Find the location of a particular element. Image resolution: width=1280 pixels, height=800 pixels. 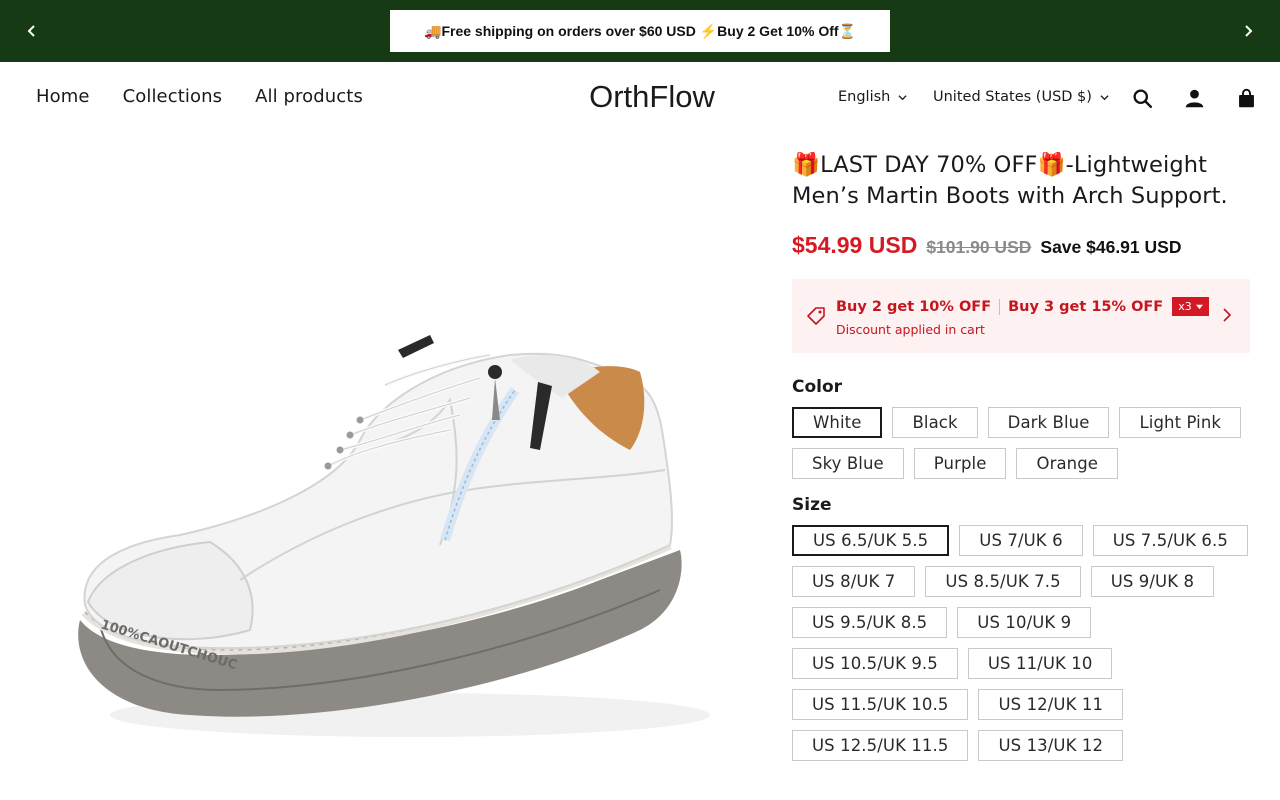

size-label: Size is located at coordinates (812, 505).